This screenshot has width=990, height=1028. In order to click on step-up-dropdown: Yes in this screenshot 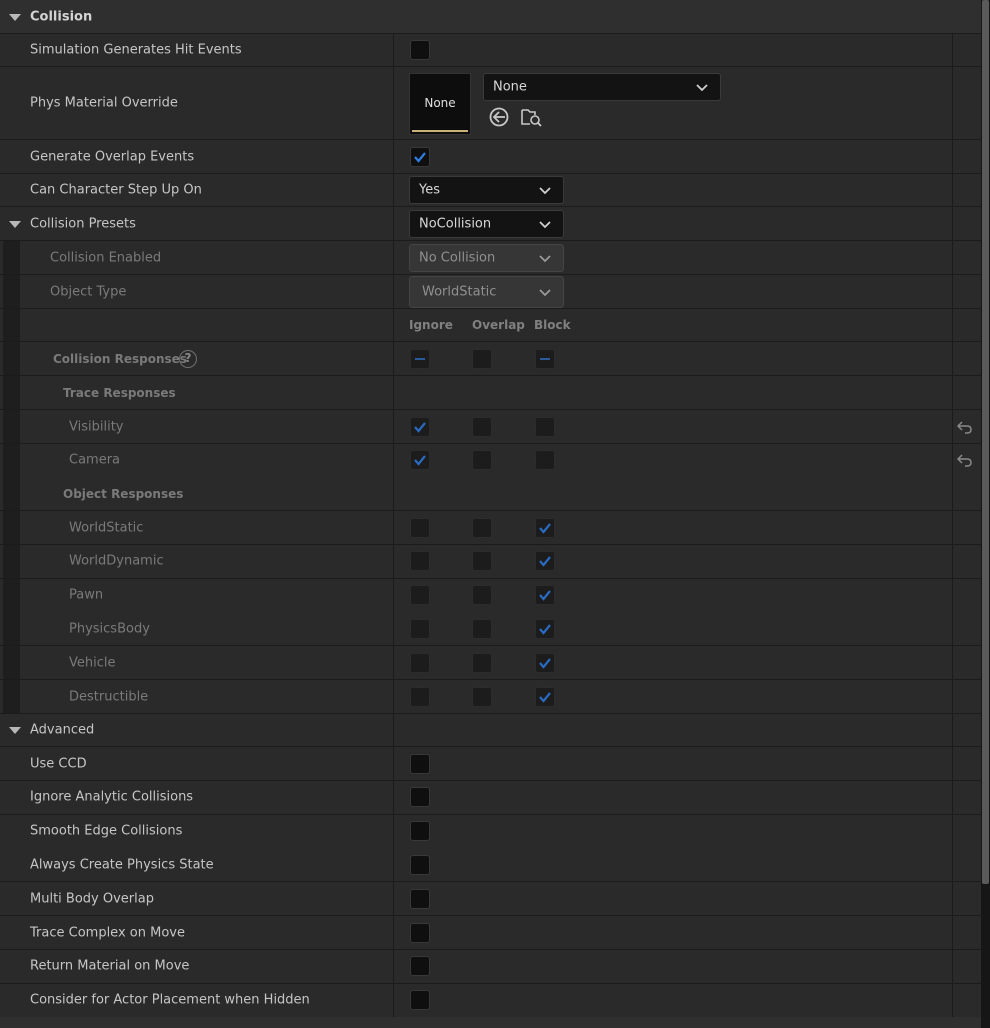, I will do `click(486, 190)`.